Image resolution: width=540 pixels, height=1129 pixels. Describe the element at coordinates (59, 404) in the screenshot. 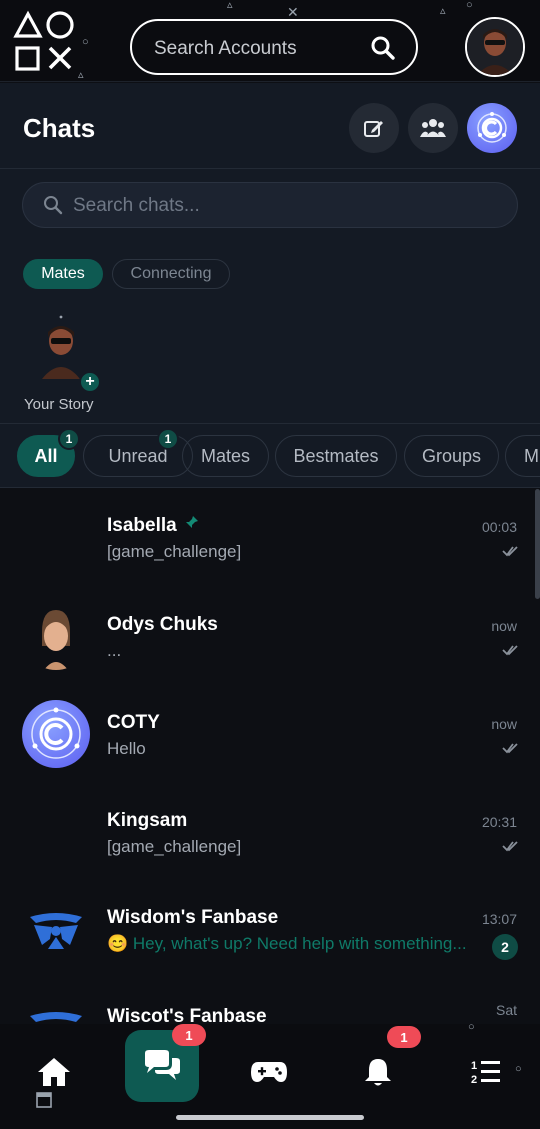

I see `your-story-label: Your Story` at that location.